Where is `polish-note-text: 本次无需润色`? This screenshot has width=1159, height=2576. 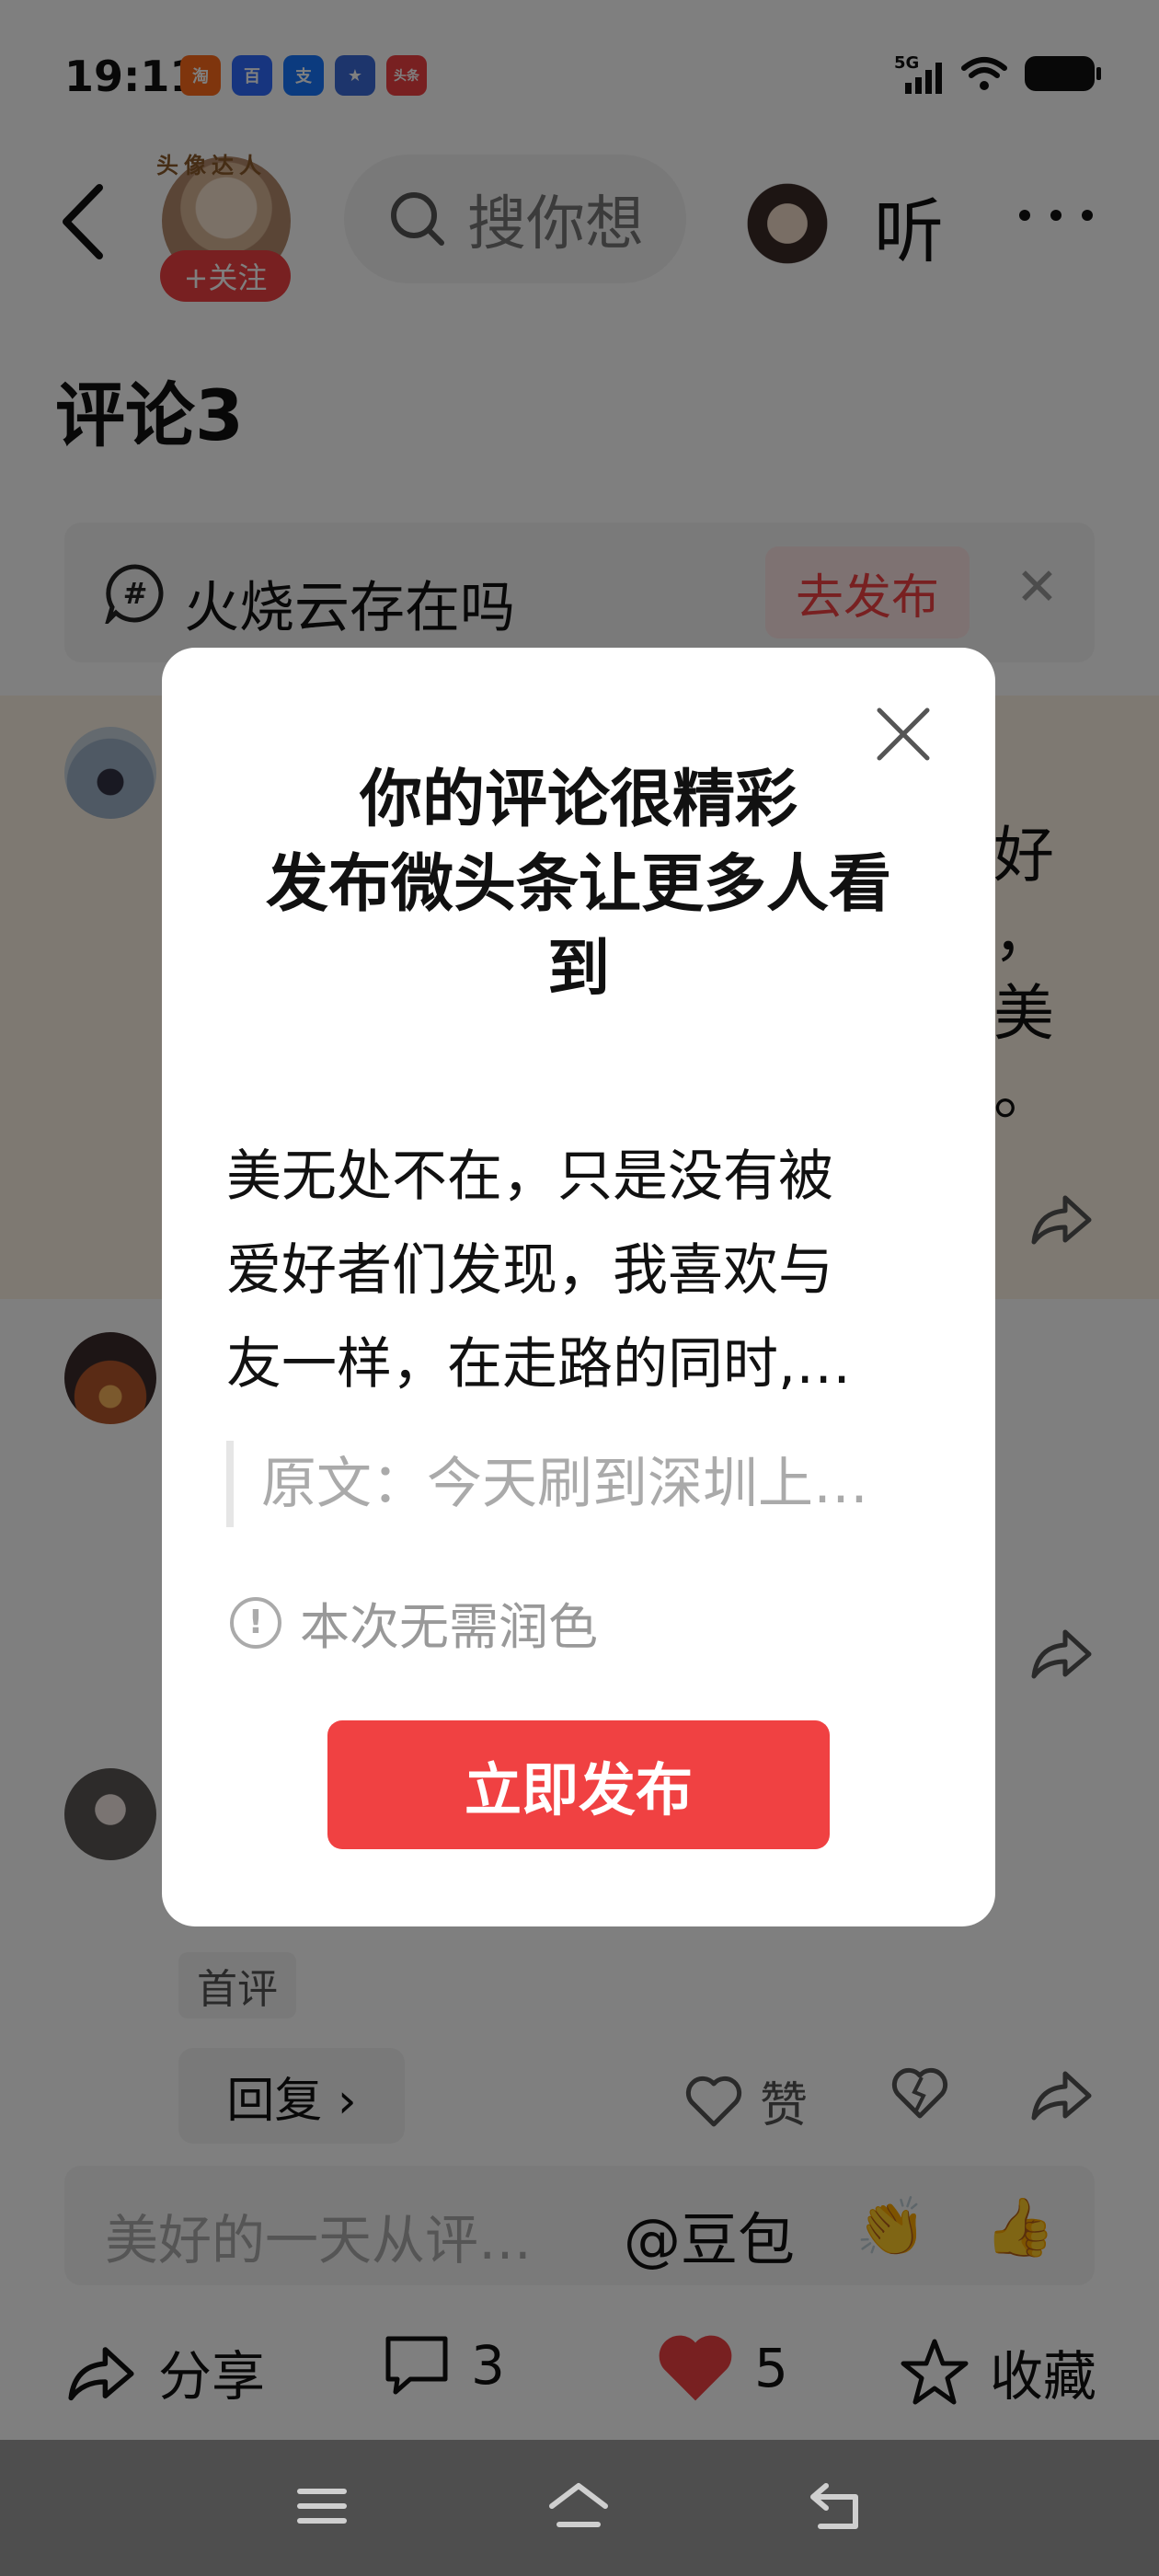
polish-note-text: 本次无需润色 is located at coordinates (449, 1627).